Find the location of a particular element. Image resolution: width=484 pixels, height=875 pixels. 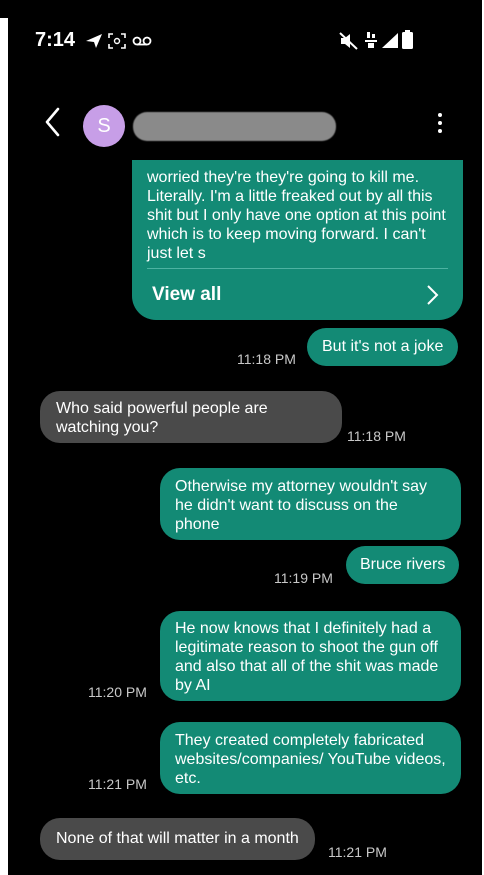

message-text: None of that will matter in a month is located at coordinates (177, 838).